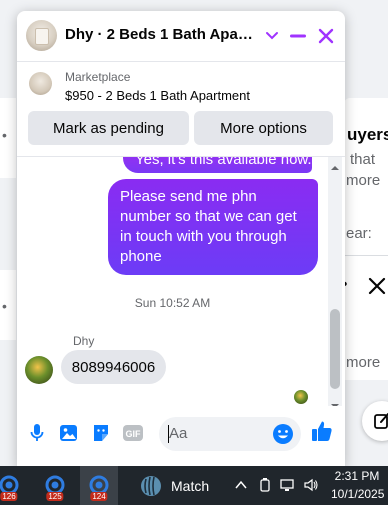  I want to click on photo-icon, so click(69, 433).